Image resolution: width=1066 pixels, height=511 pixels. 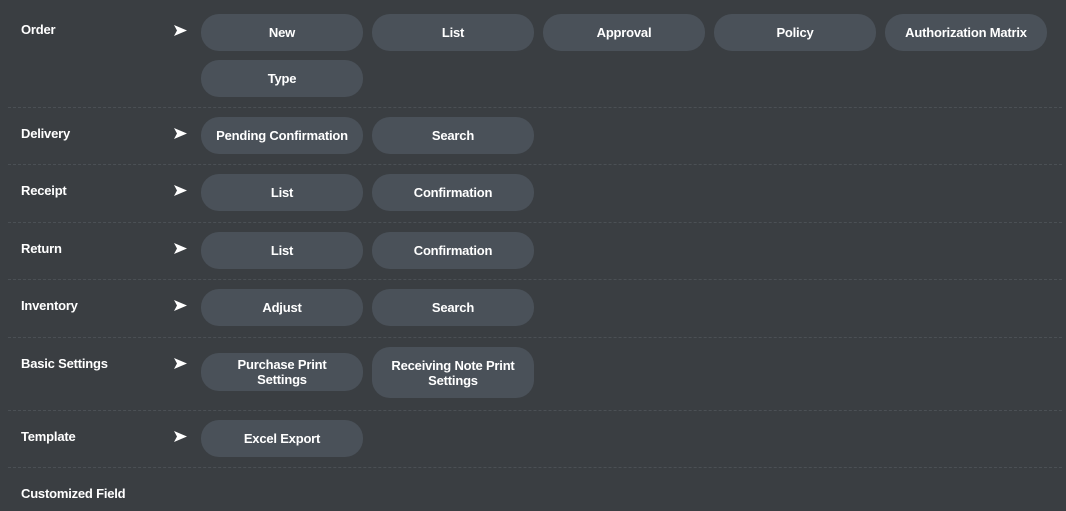 What do you see at coordinates (282, 307) in the screenshot?
I see `inventory-adjust-button: Adjust` at bounding box center [282, 307].